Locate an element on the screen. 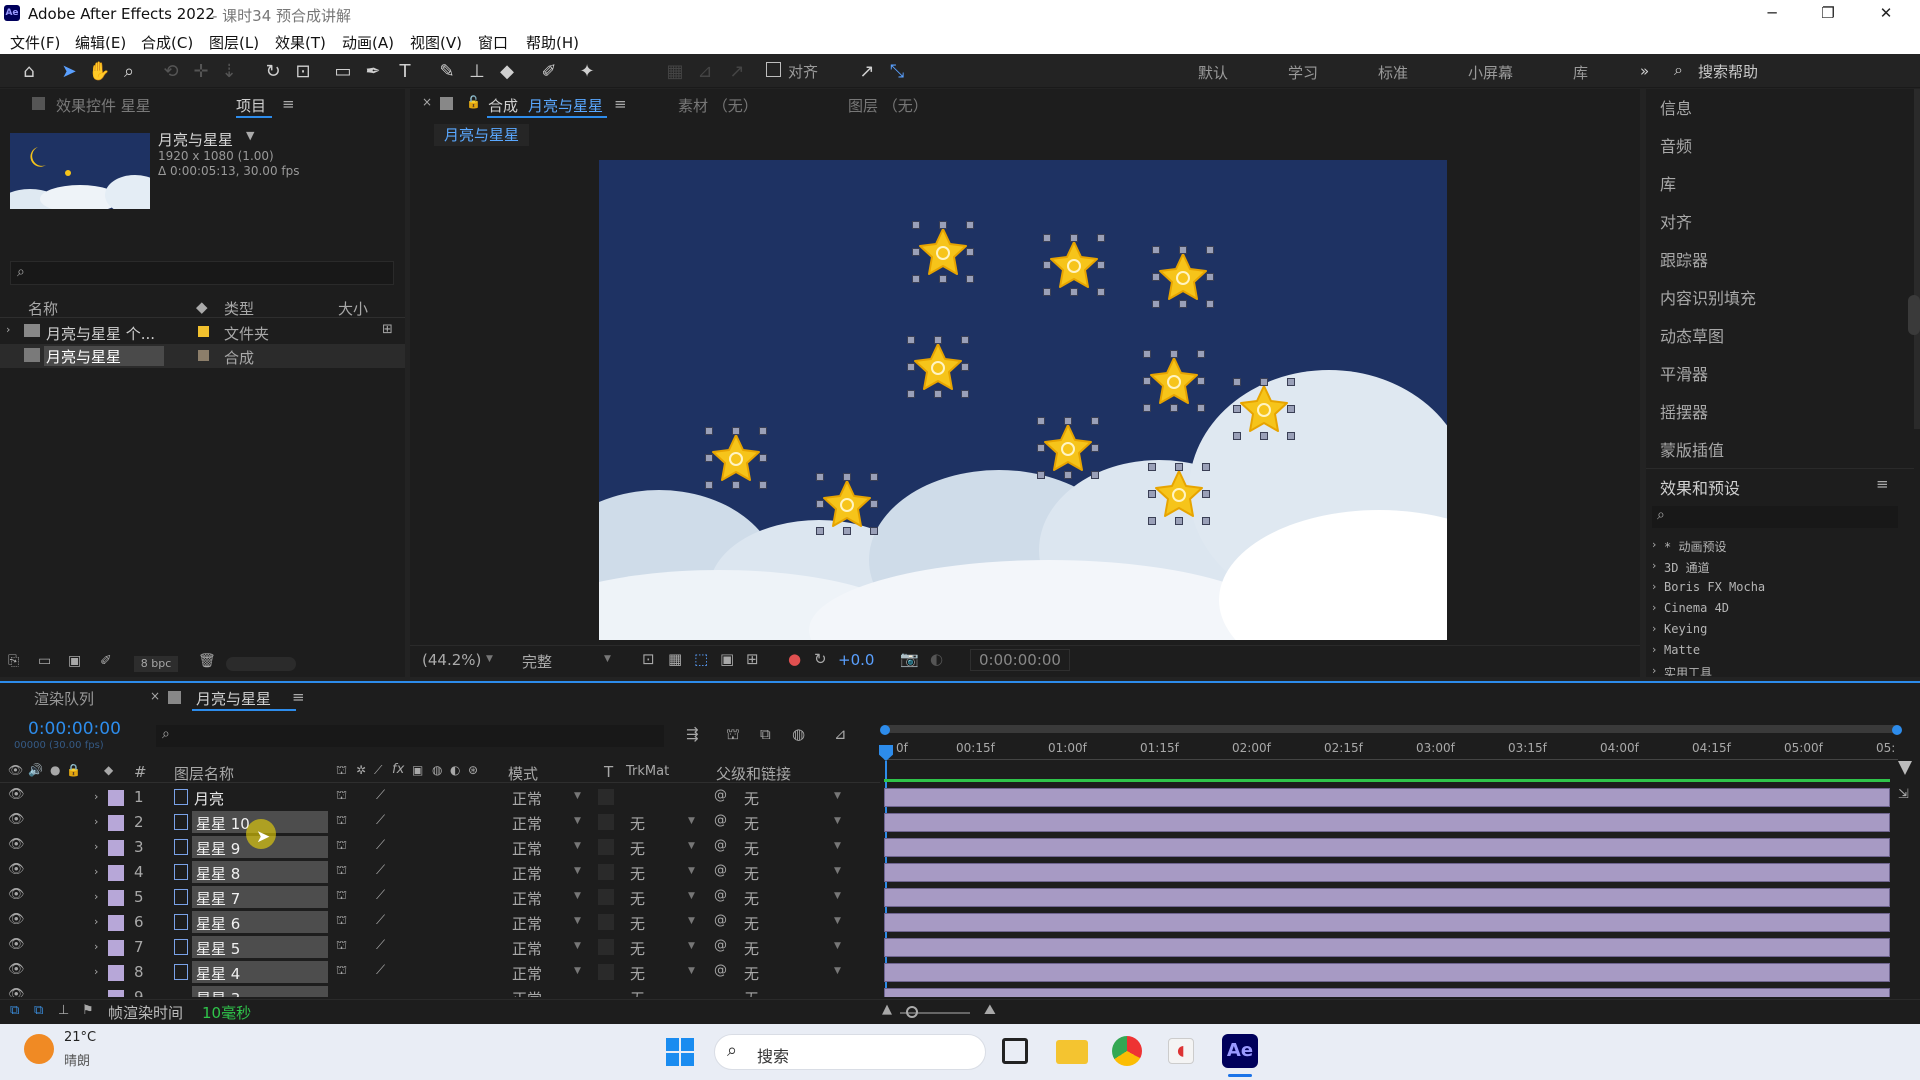  table-row: 👁 9 星星 3 正常 无 无 is located at coordinates (440, 991).